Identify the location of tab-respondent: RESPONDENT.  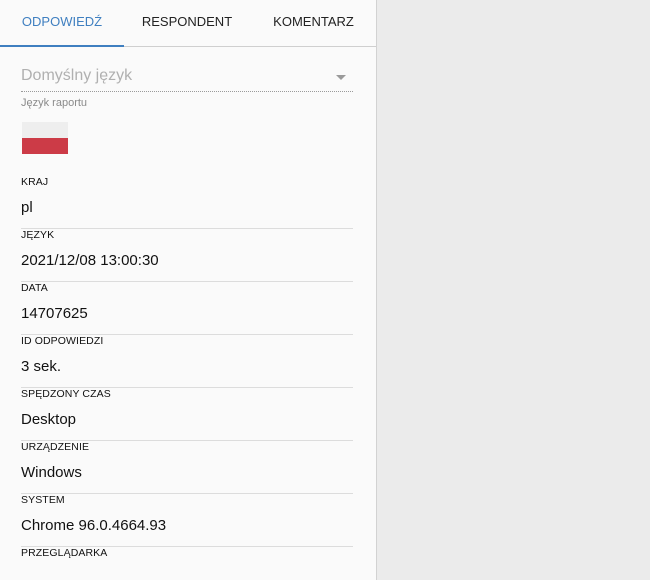
(187, 23).